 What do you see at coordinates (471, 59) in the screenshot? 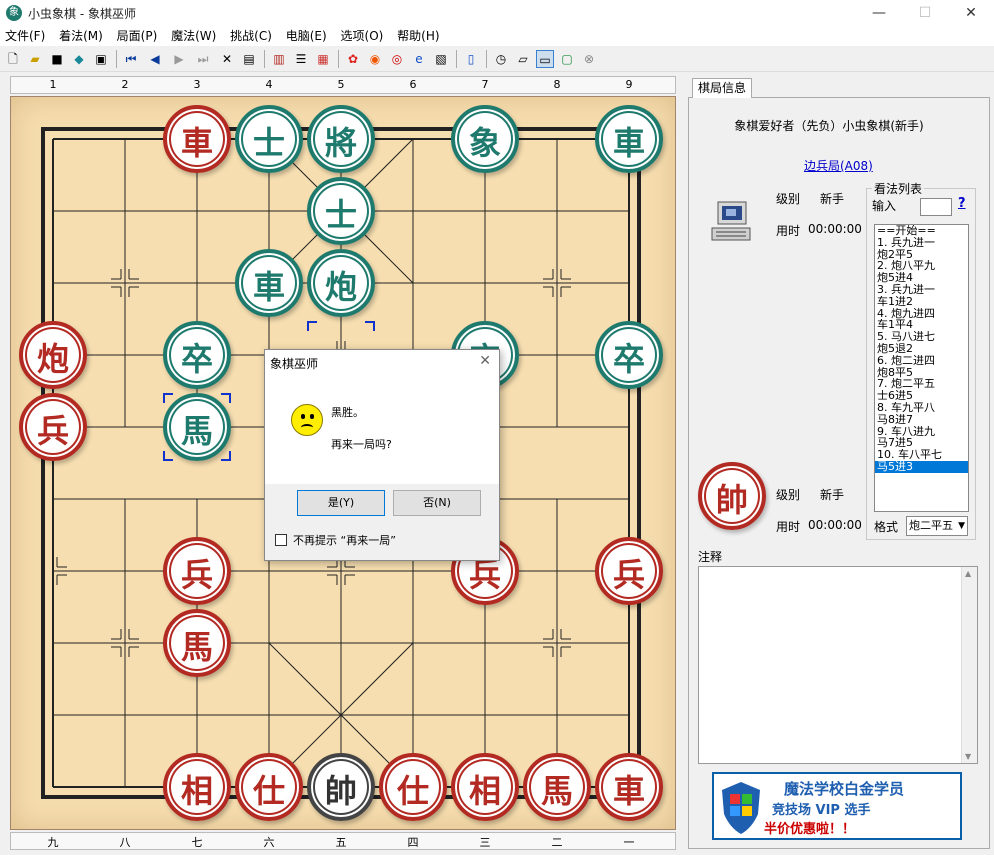
I see `reader-icon: ▯` at bounding box center [471, 59].